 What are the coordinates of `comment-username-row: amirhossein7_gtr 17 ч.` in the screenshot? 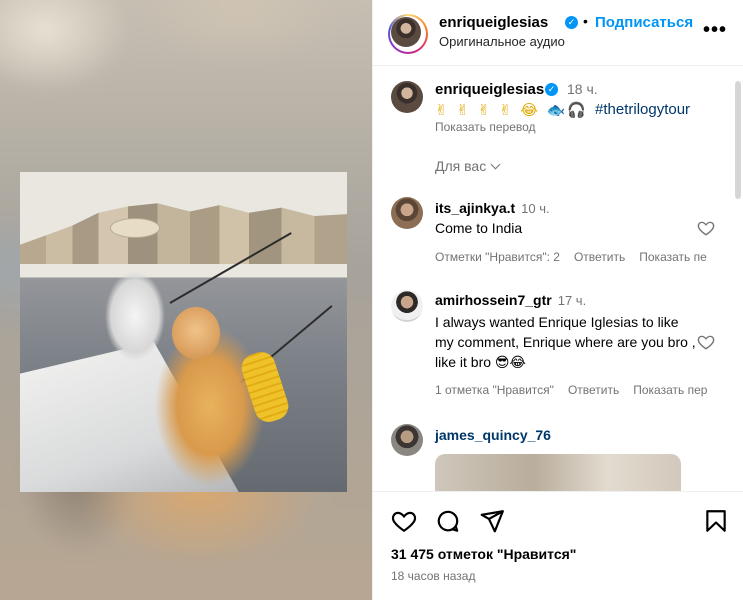 It's located at (510, 300).